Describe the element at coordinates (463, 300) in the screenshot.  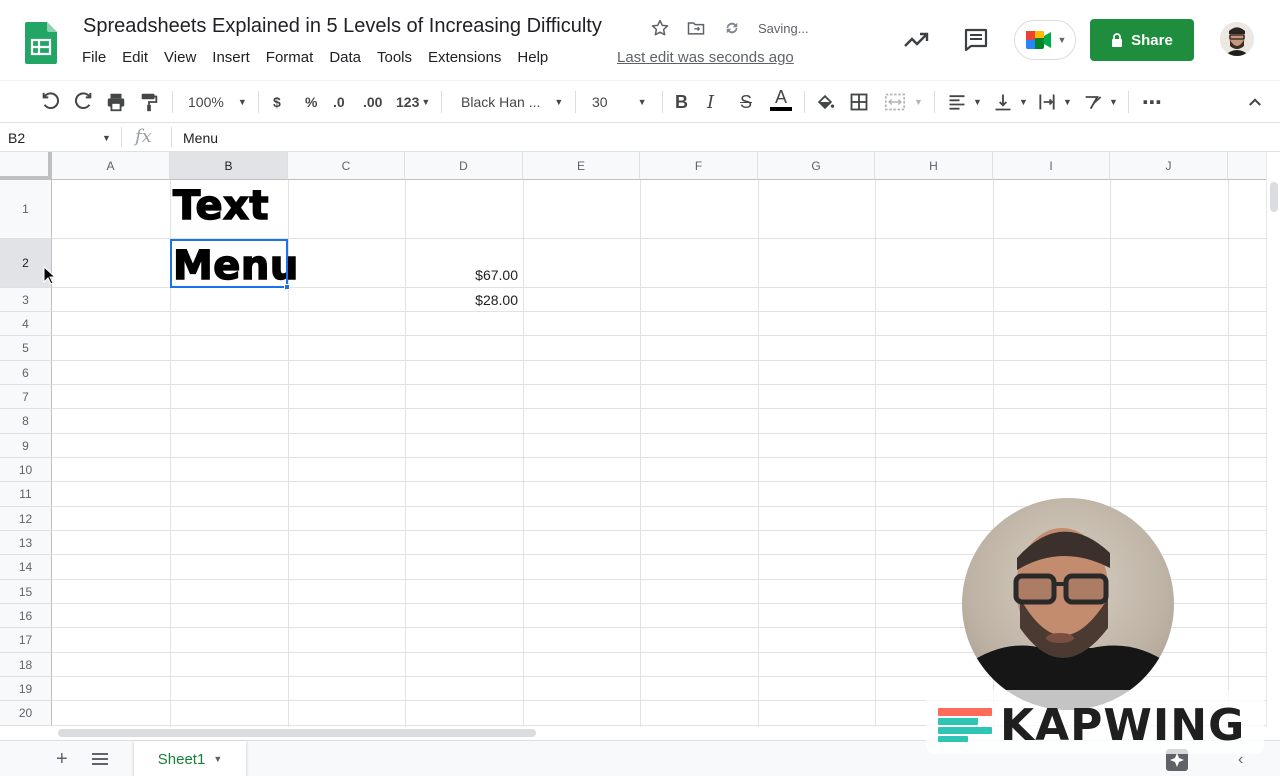
I see `cell-d3: $28.00` at that location.